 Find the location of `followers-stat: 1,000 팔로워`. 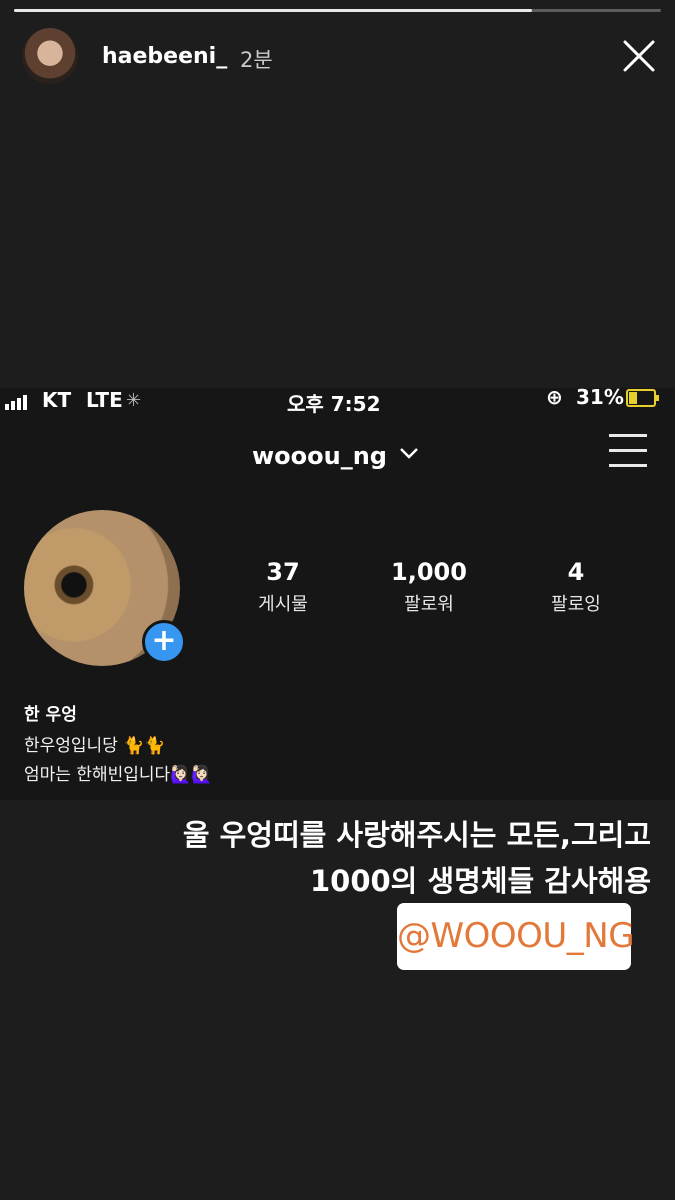

followers-stat: 1,000 팔로워 is located at coordinates (429, 587).